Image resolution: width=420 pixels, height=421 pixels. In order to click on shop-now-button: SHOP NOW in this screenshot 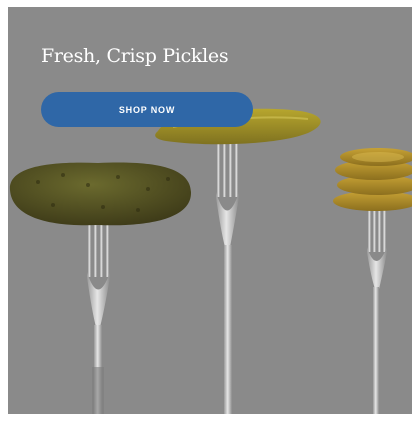, I will do `click(147, 109)`.